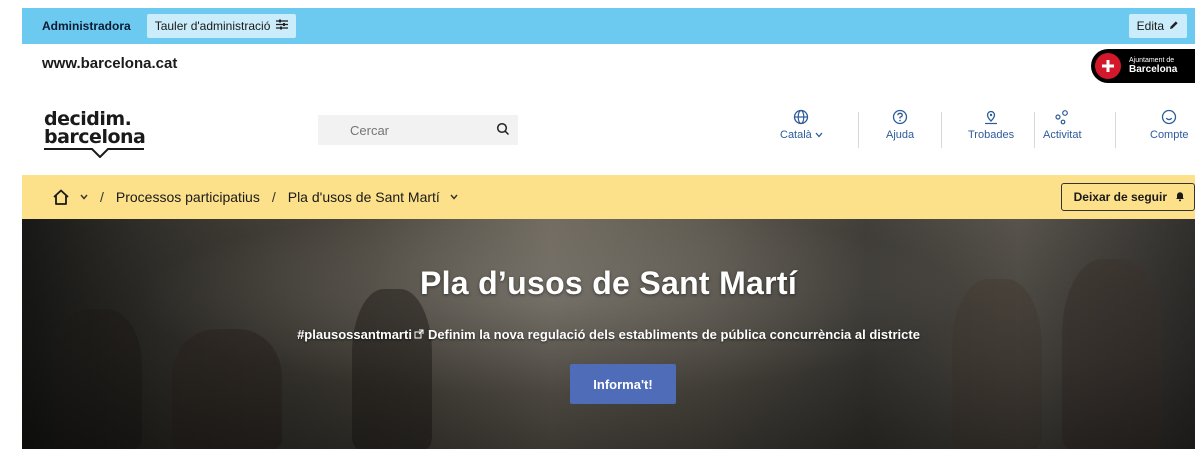 The width and height of the screenshot is (1195, 449). What do you see at coordinates (86, 26) in the screenshot?
I see `admin-user-label: Administradora` at bounding box center [86, 26].